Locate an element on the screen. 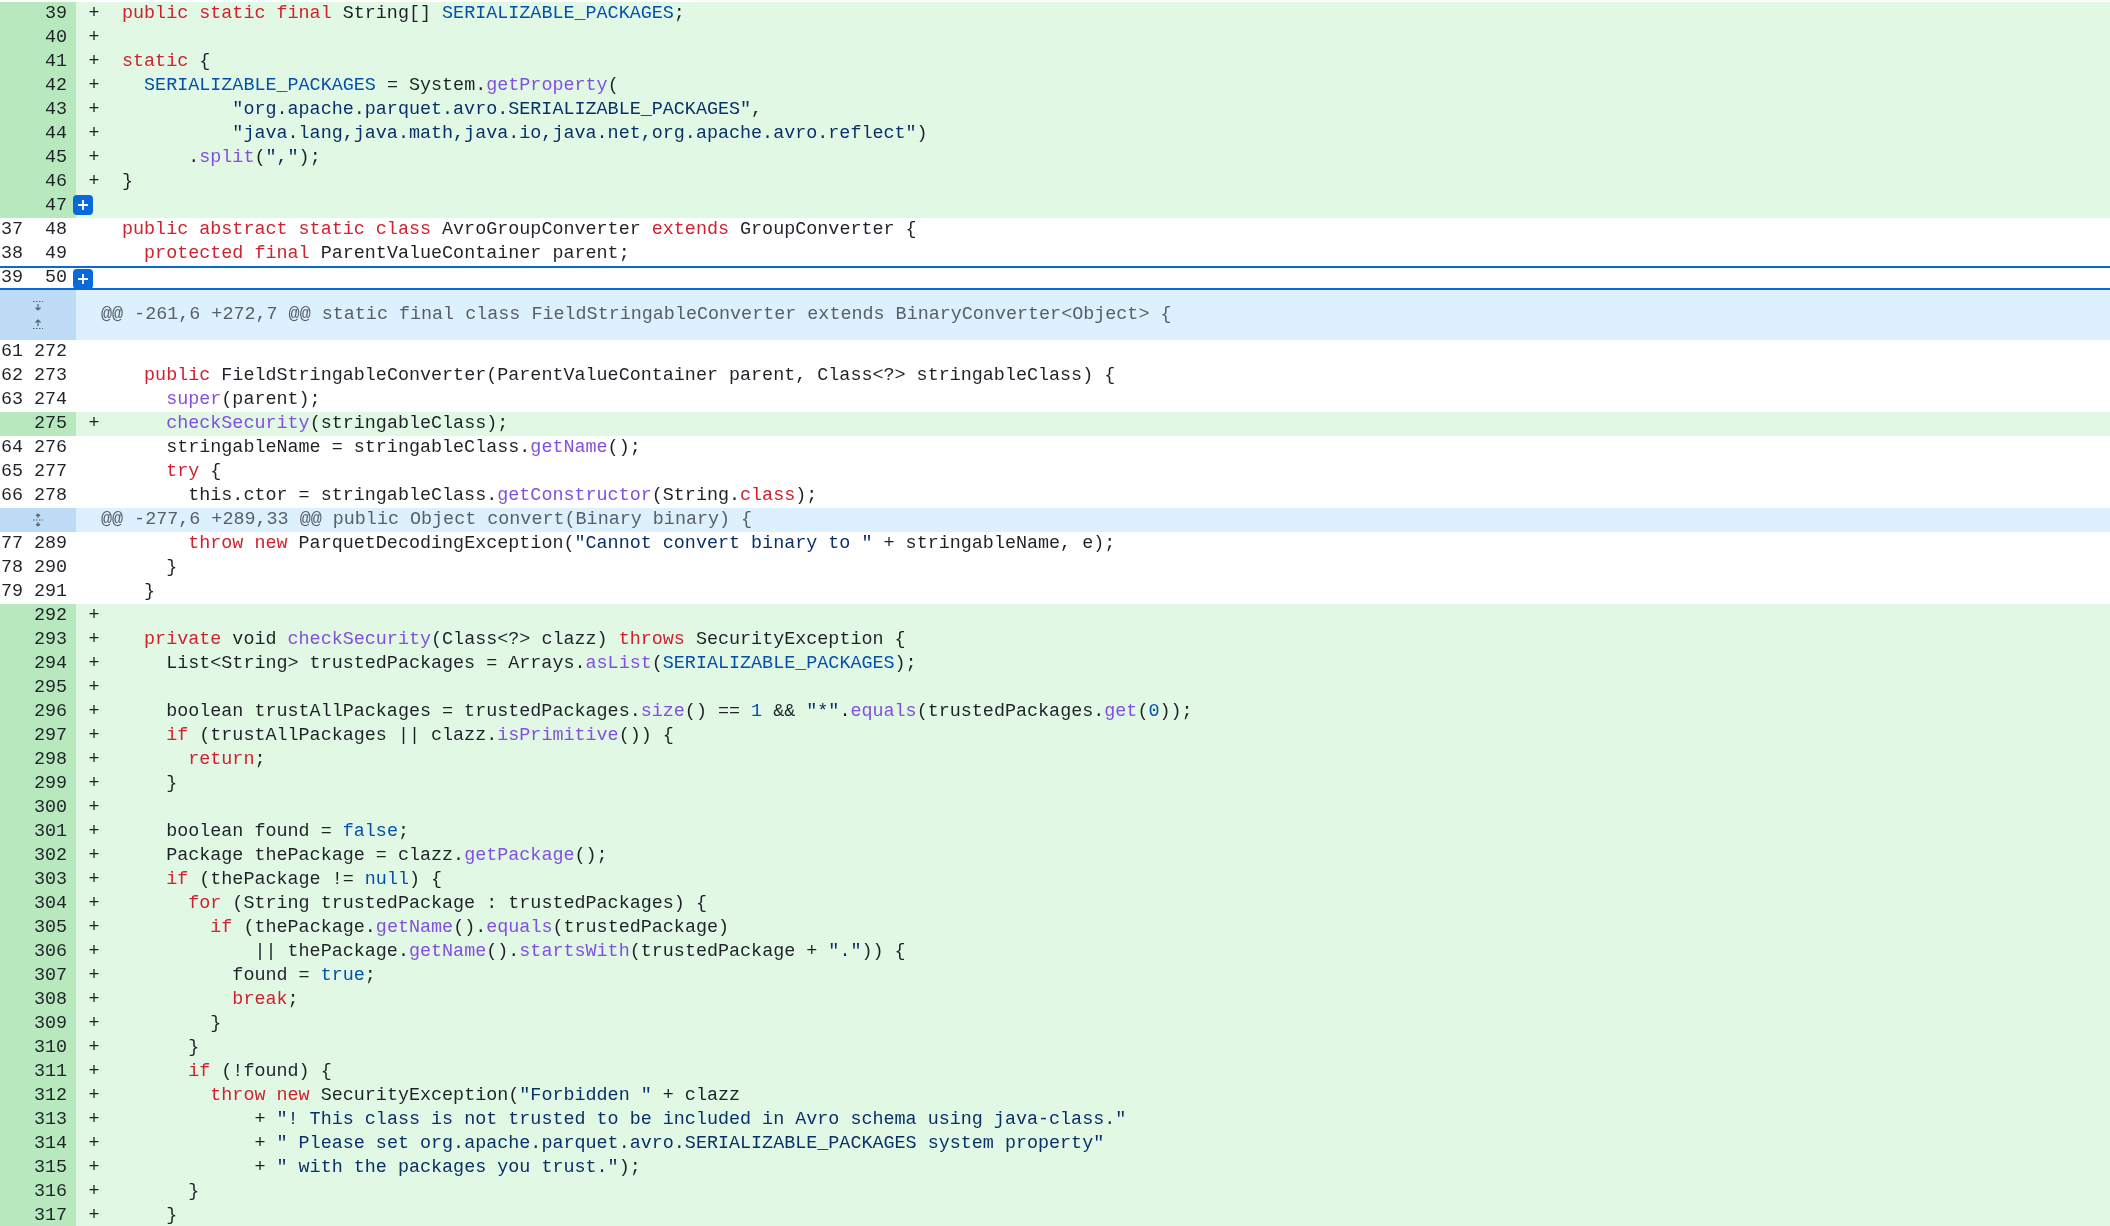 Image resolution: width=2110 pixels, height=1226 pixels. code-line: public static final String[] SERIALIZABLE_PACKAGES; is located at coordinates (403, 14).